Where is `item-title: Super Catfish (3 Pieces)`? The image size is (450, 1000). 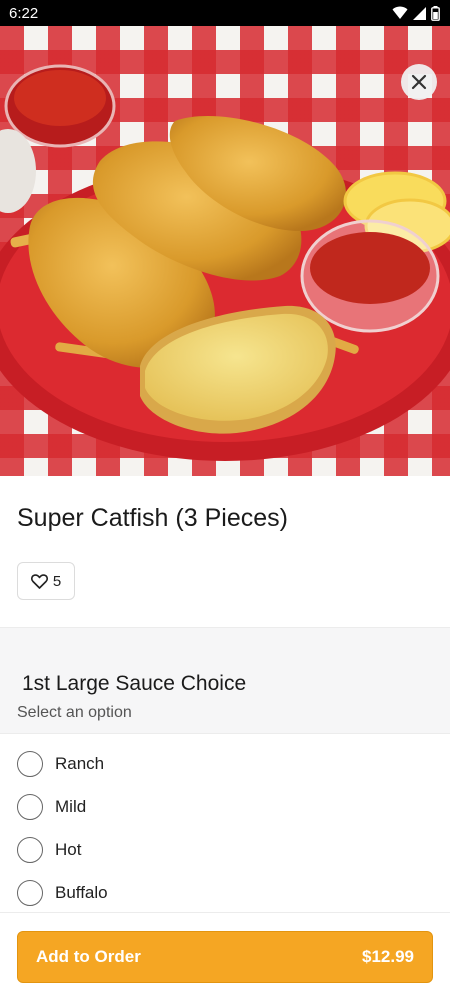
item-title: Super Catfish (3 Pieces) is located at coordinates (152, 518).